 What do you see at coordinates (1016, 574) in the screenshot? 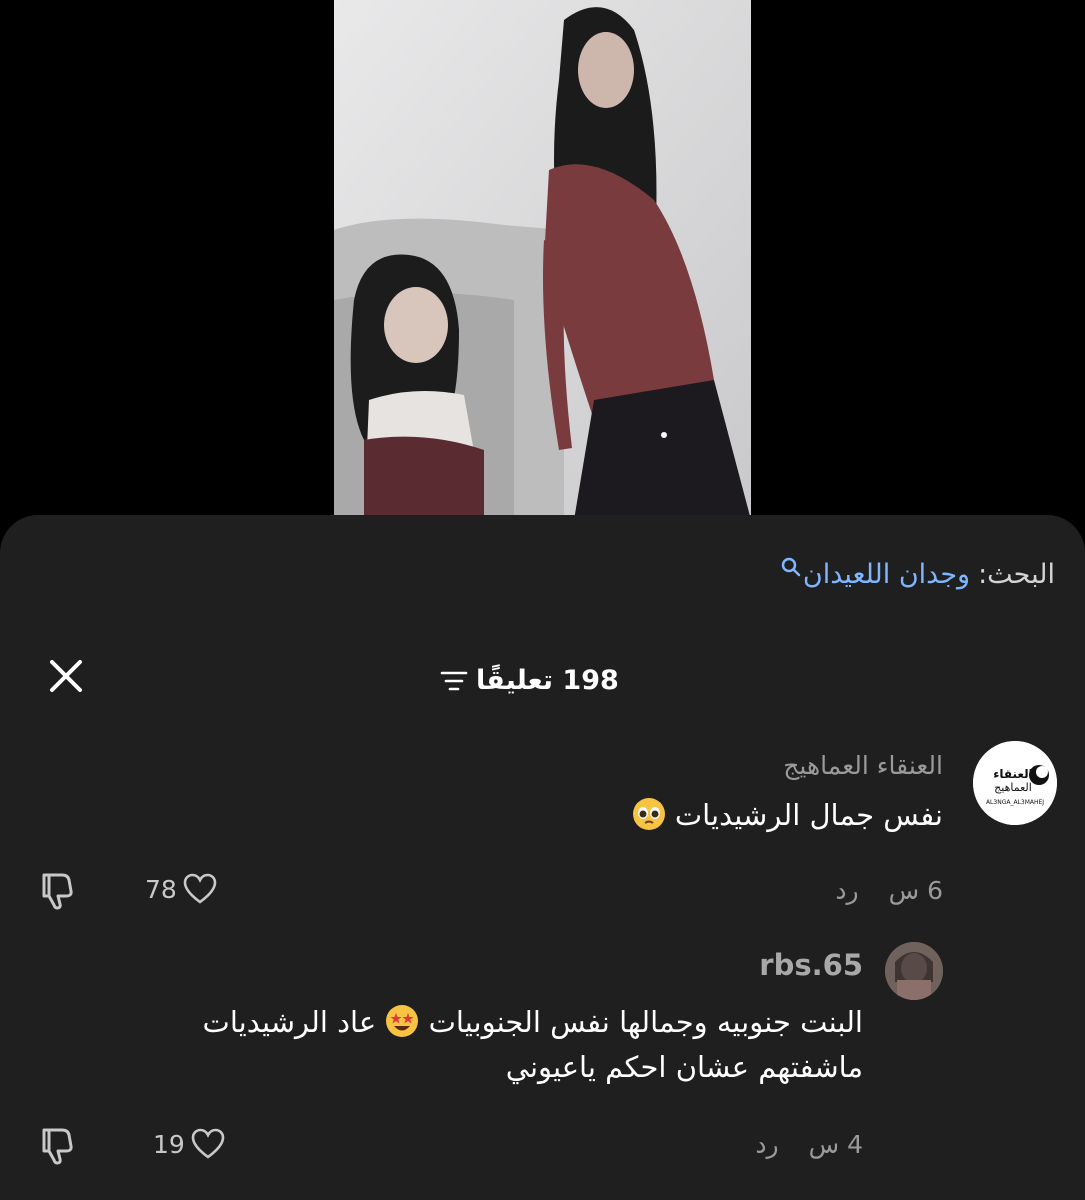
I see `search-prefix: البحث:` at bounding box center [1016, 574].